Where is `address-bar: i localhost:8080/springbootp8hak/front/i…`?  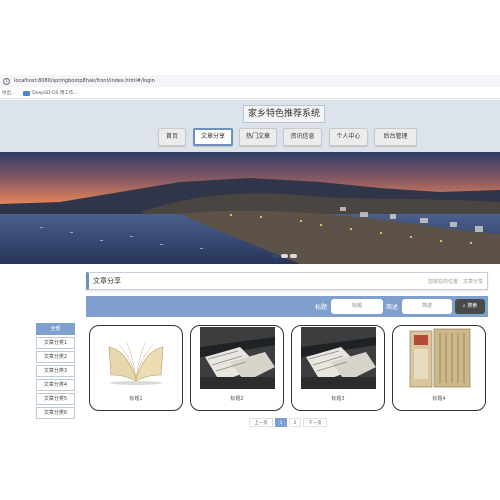
address-bar: i localhost:8080/springbootp8hak/front/i… is located at coordinates (250, 81).